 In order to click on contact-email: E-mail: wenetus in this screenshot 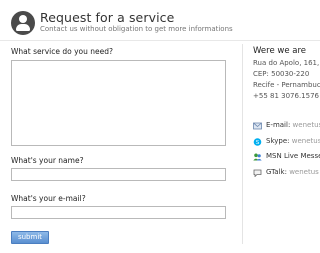, I will do `click(286, 126)`.